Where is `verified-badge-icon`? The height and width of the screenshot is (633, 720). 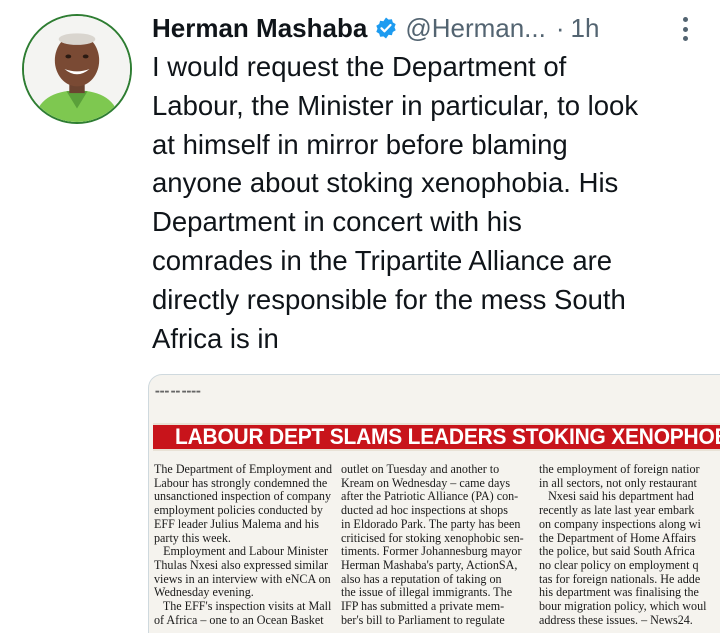 verified-badge-icon is located at coordinates (386, 28).